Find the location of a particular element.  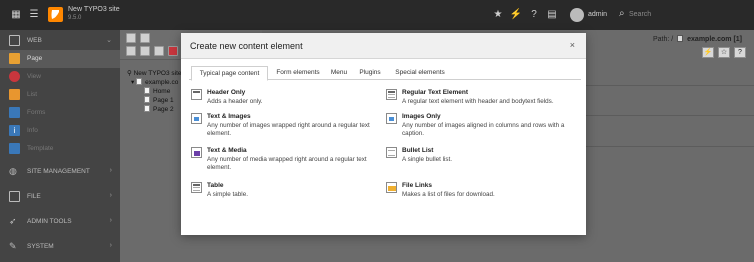

apps-menu-icon: ▦ is located at coordinates (16, 15).